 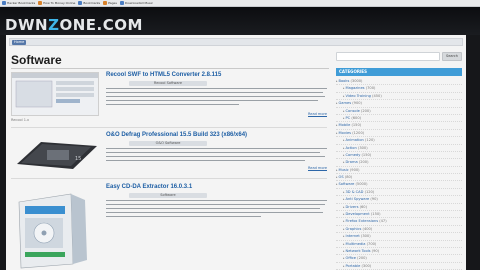 What do you see at coordinates (375, 250) in the screenshot?
I see `category-count: (90)` at bounding box center [375, 250].